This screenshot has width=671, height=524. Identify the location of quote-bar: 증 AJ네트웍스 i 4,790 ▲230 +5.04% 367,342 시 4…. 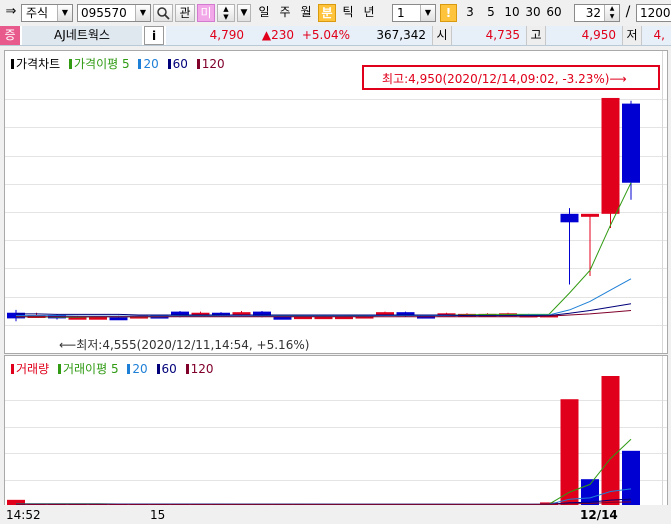
(335, 36).